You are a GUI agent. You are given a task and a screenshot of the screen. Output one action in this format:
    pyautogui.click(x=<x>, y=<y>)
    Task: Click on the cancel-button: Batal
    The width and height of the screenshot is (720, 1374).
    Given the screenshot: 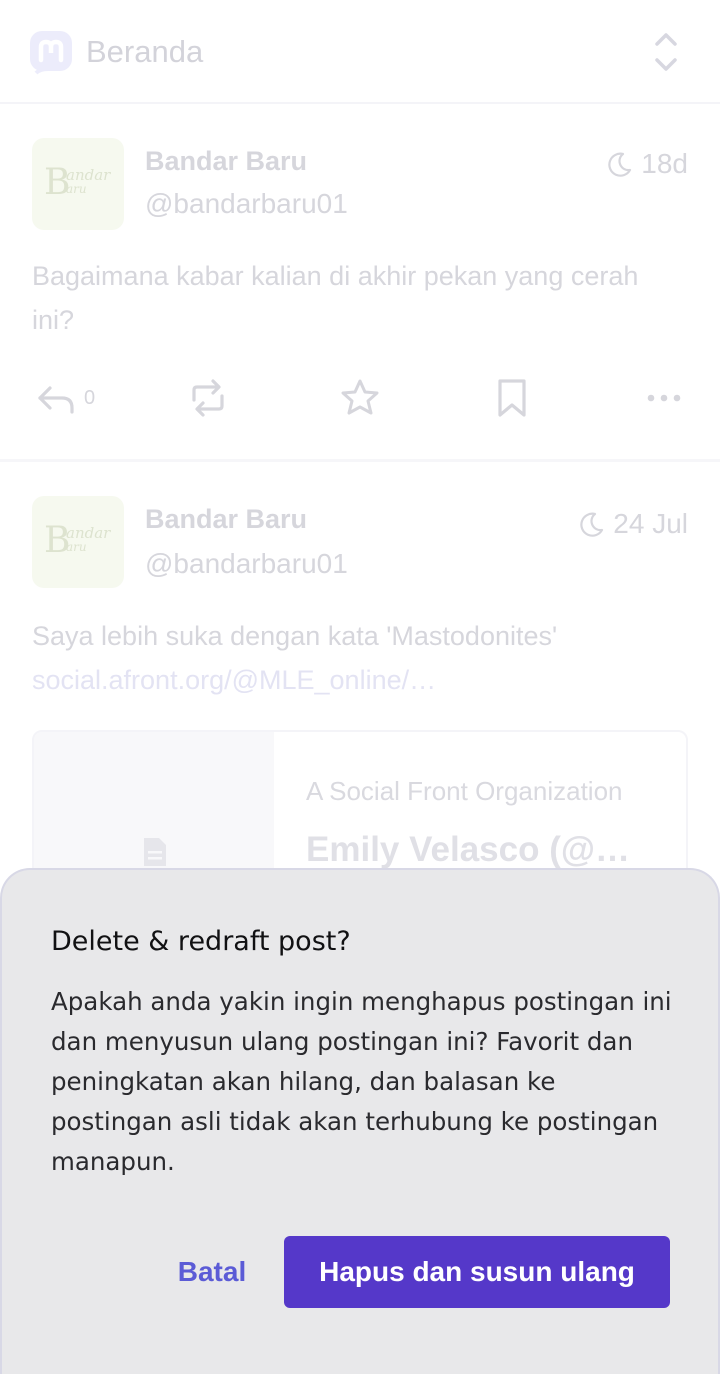 What is the action you would take?
    pyautogui.click(x=212, y=1272)
    